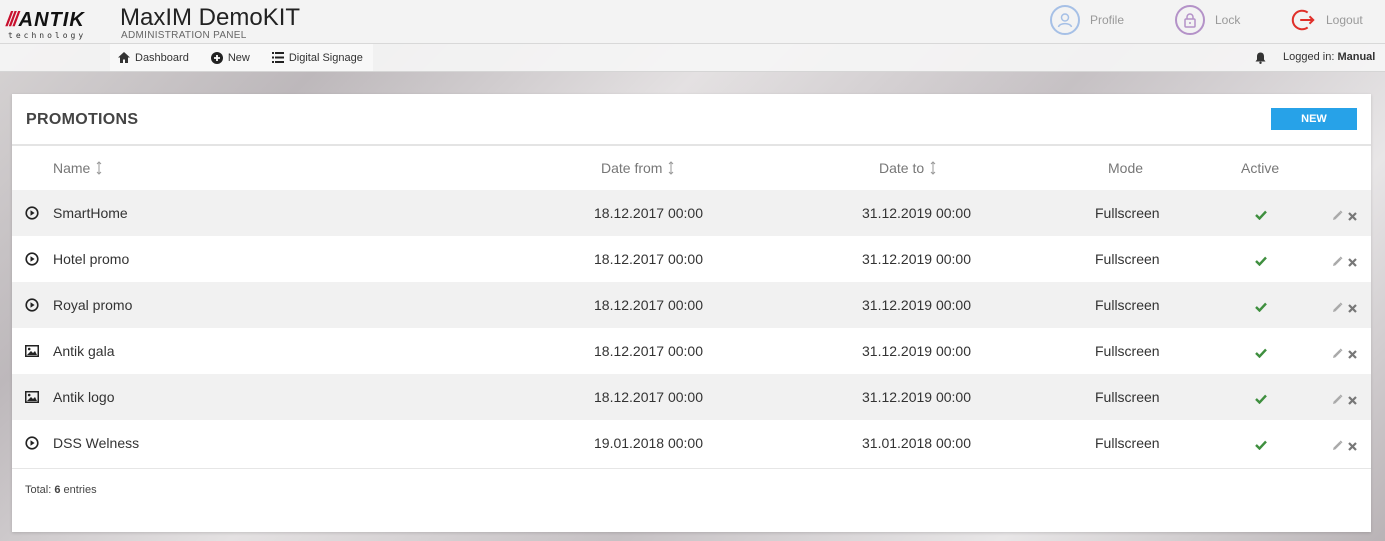  I want to click on total-prefix: Total:, so click(38, 490).